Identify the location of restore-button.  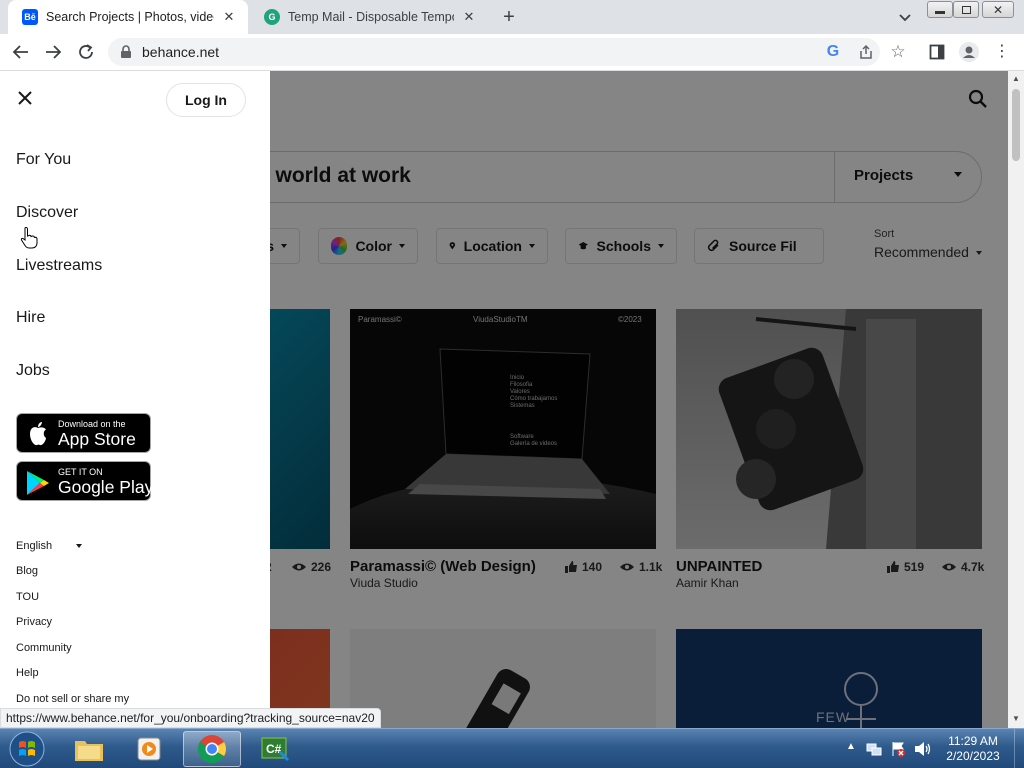
(966, 9).